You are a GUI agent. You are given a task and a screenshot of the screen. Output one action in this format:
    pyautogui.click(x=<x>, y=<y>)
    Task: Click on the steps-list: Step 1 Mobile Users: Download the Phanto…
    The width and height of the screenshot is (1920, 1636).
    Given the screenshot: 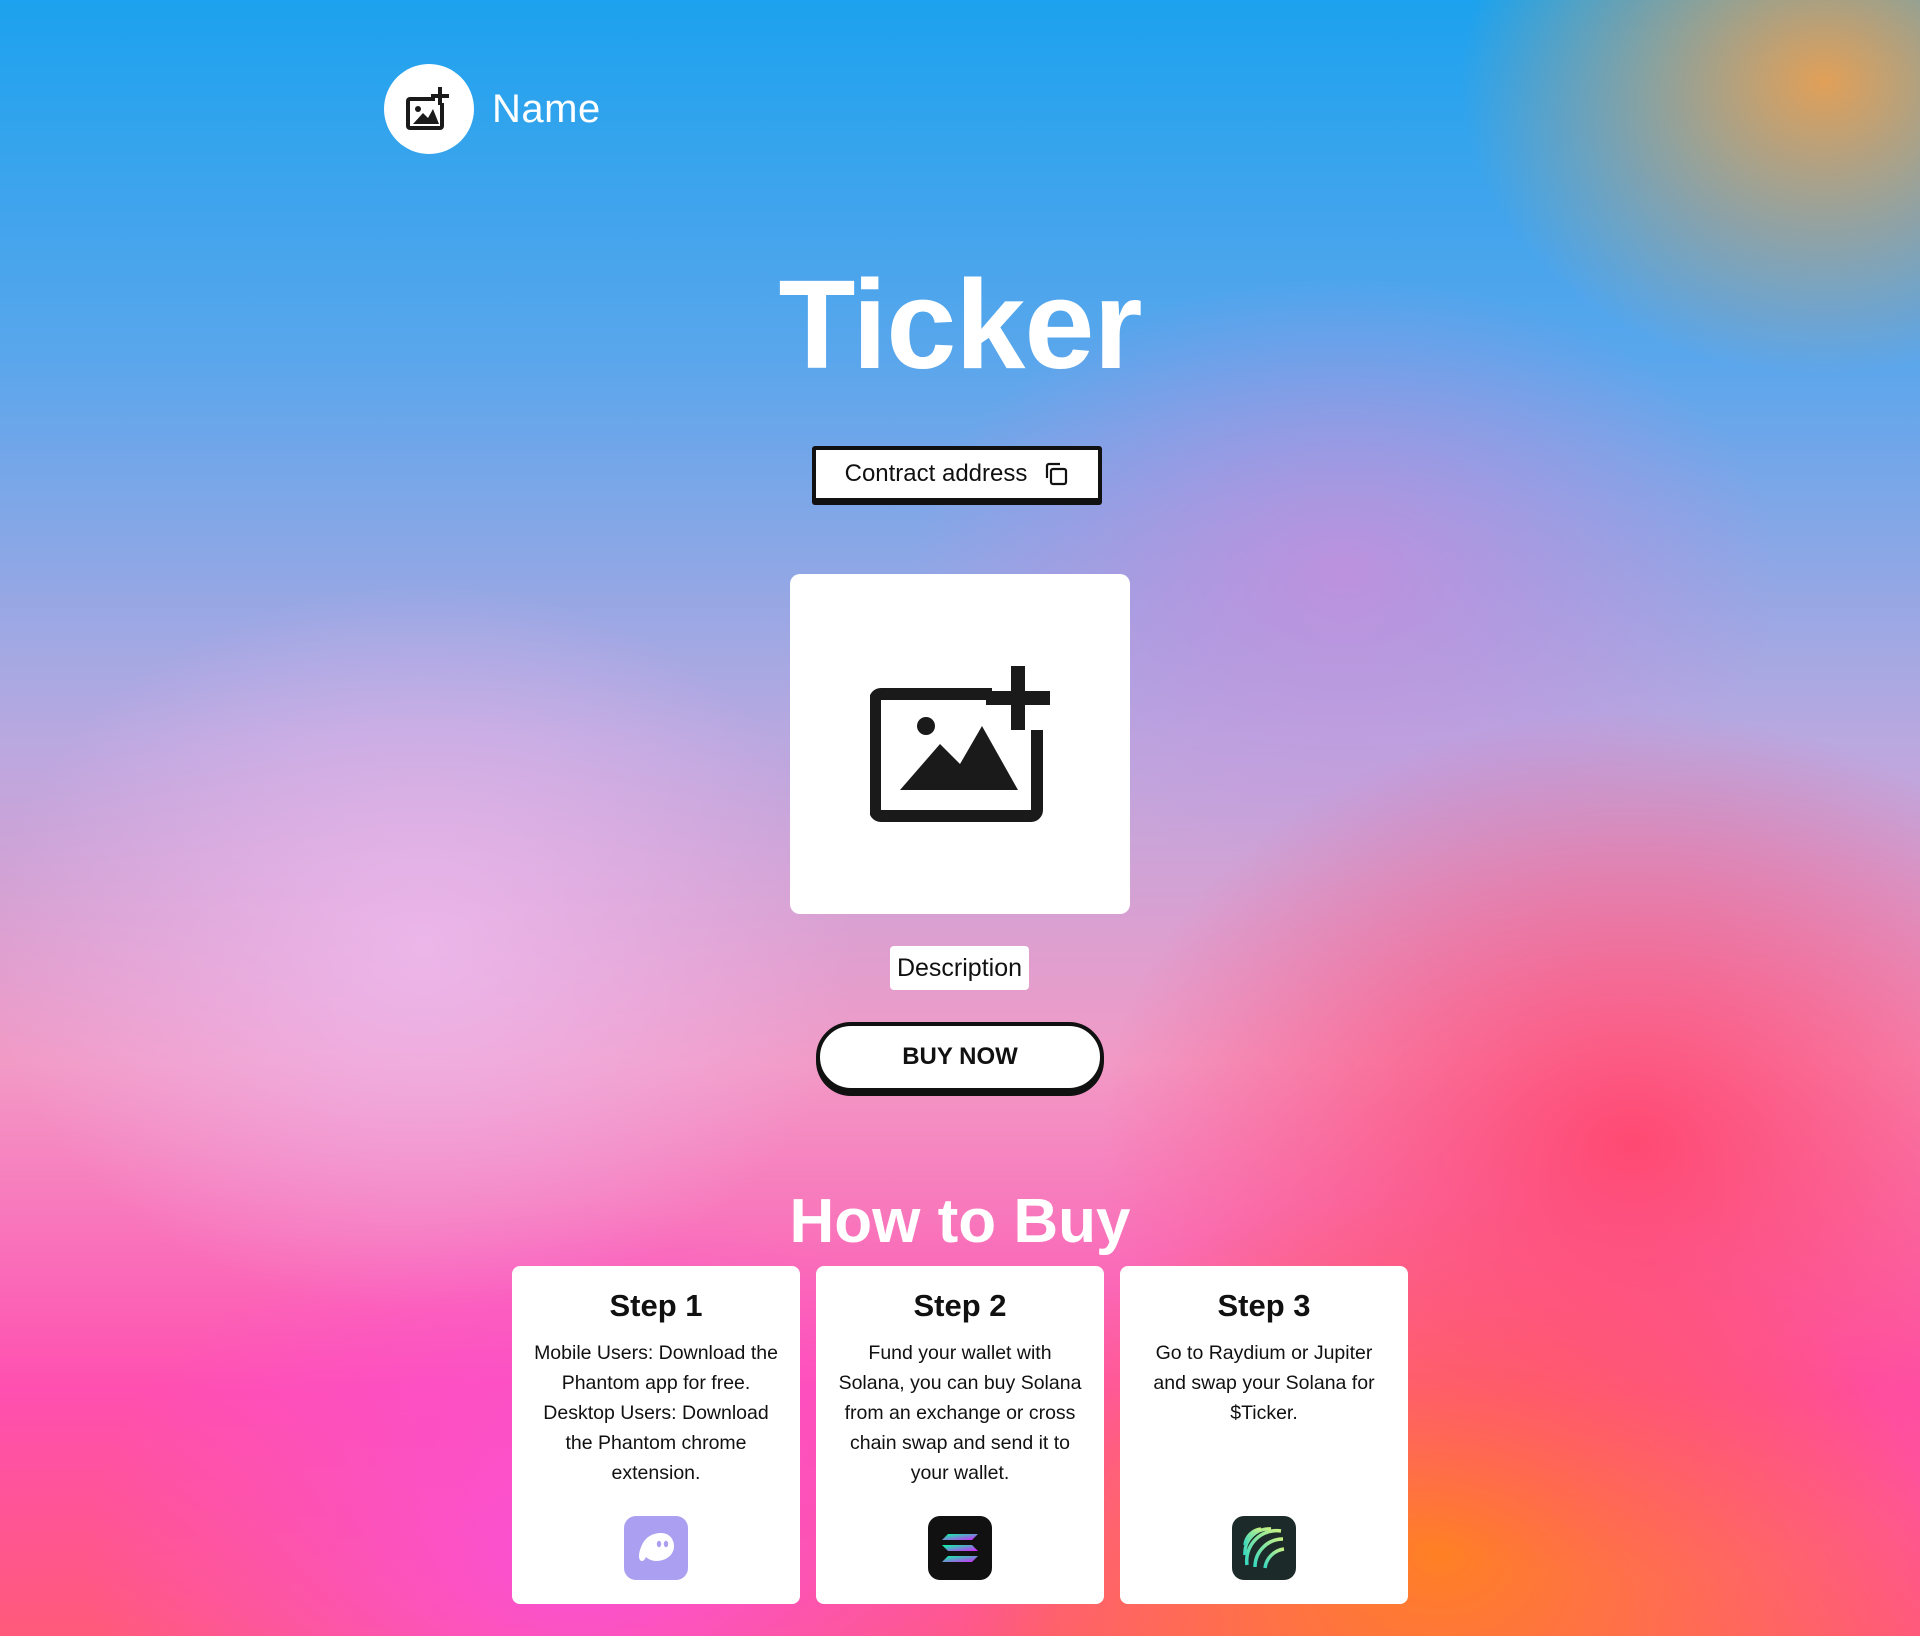 What is the action you would take?
    pyautogui.click(x=960, y=1435)
    